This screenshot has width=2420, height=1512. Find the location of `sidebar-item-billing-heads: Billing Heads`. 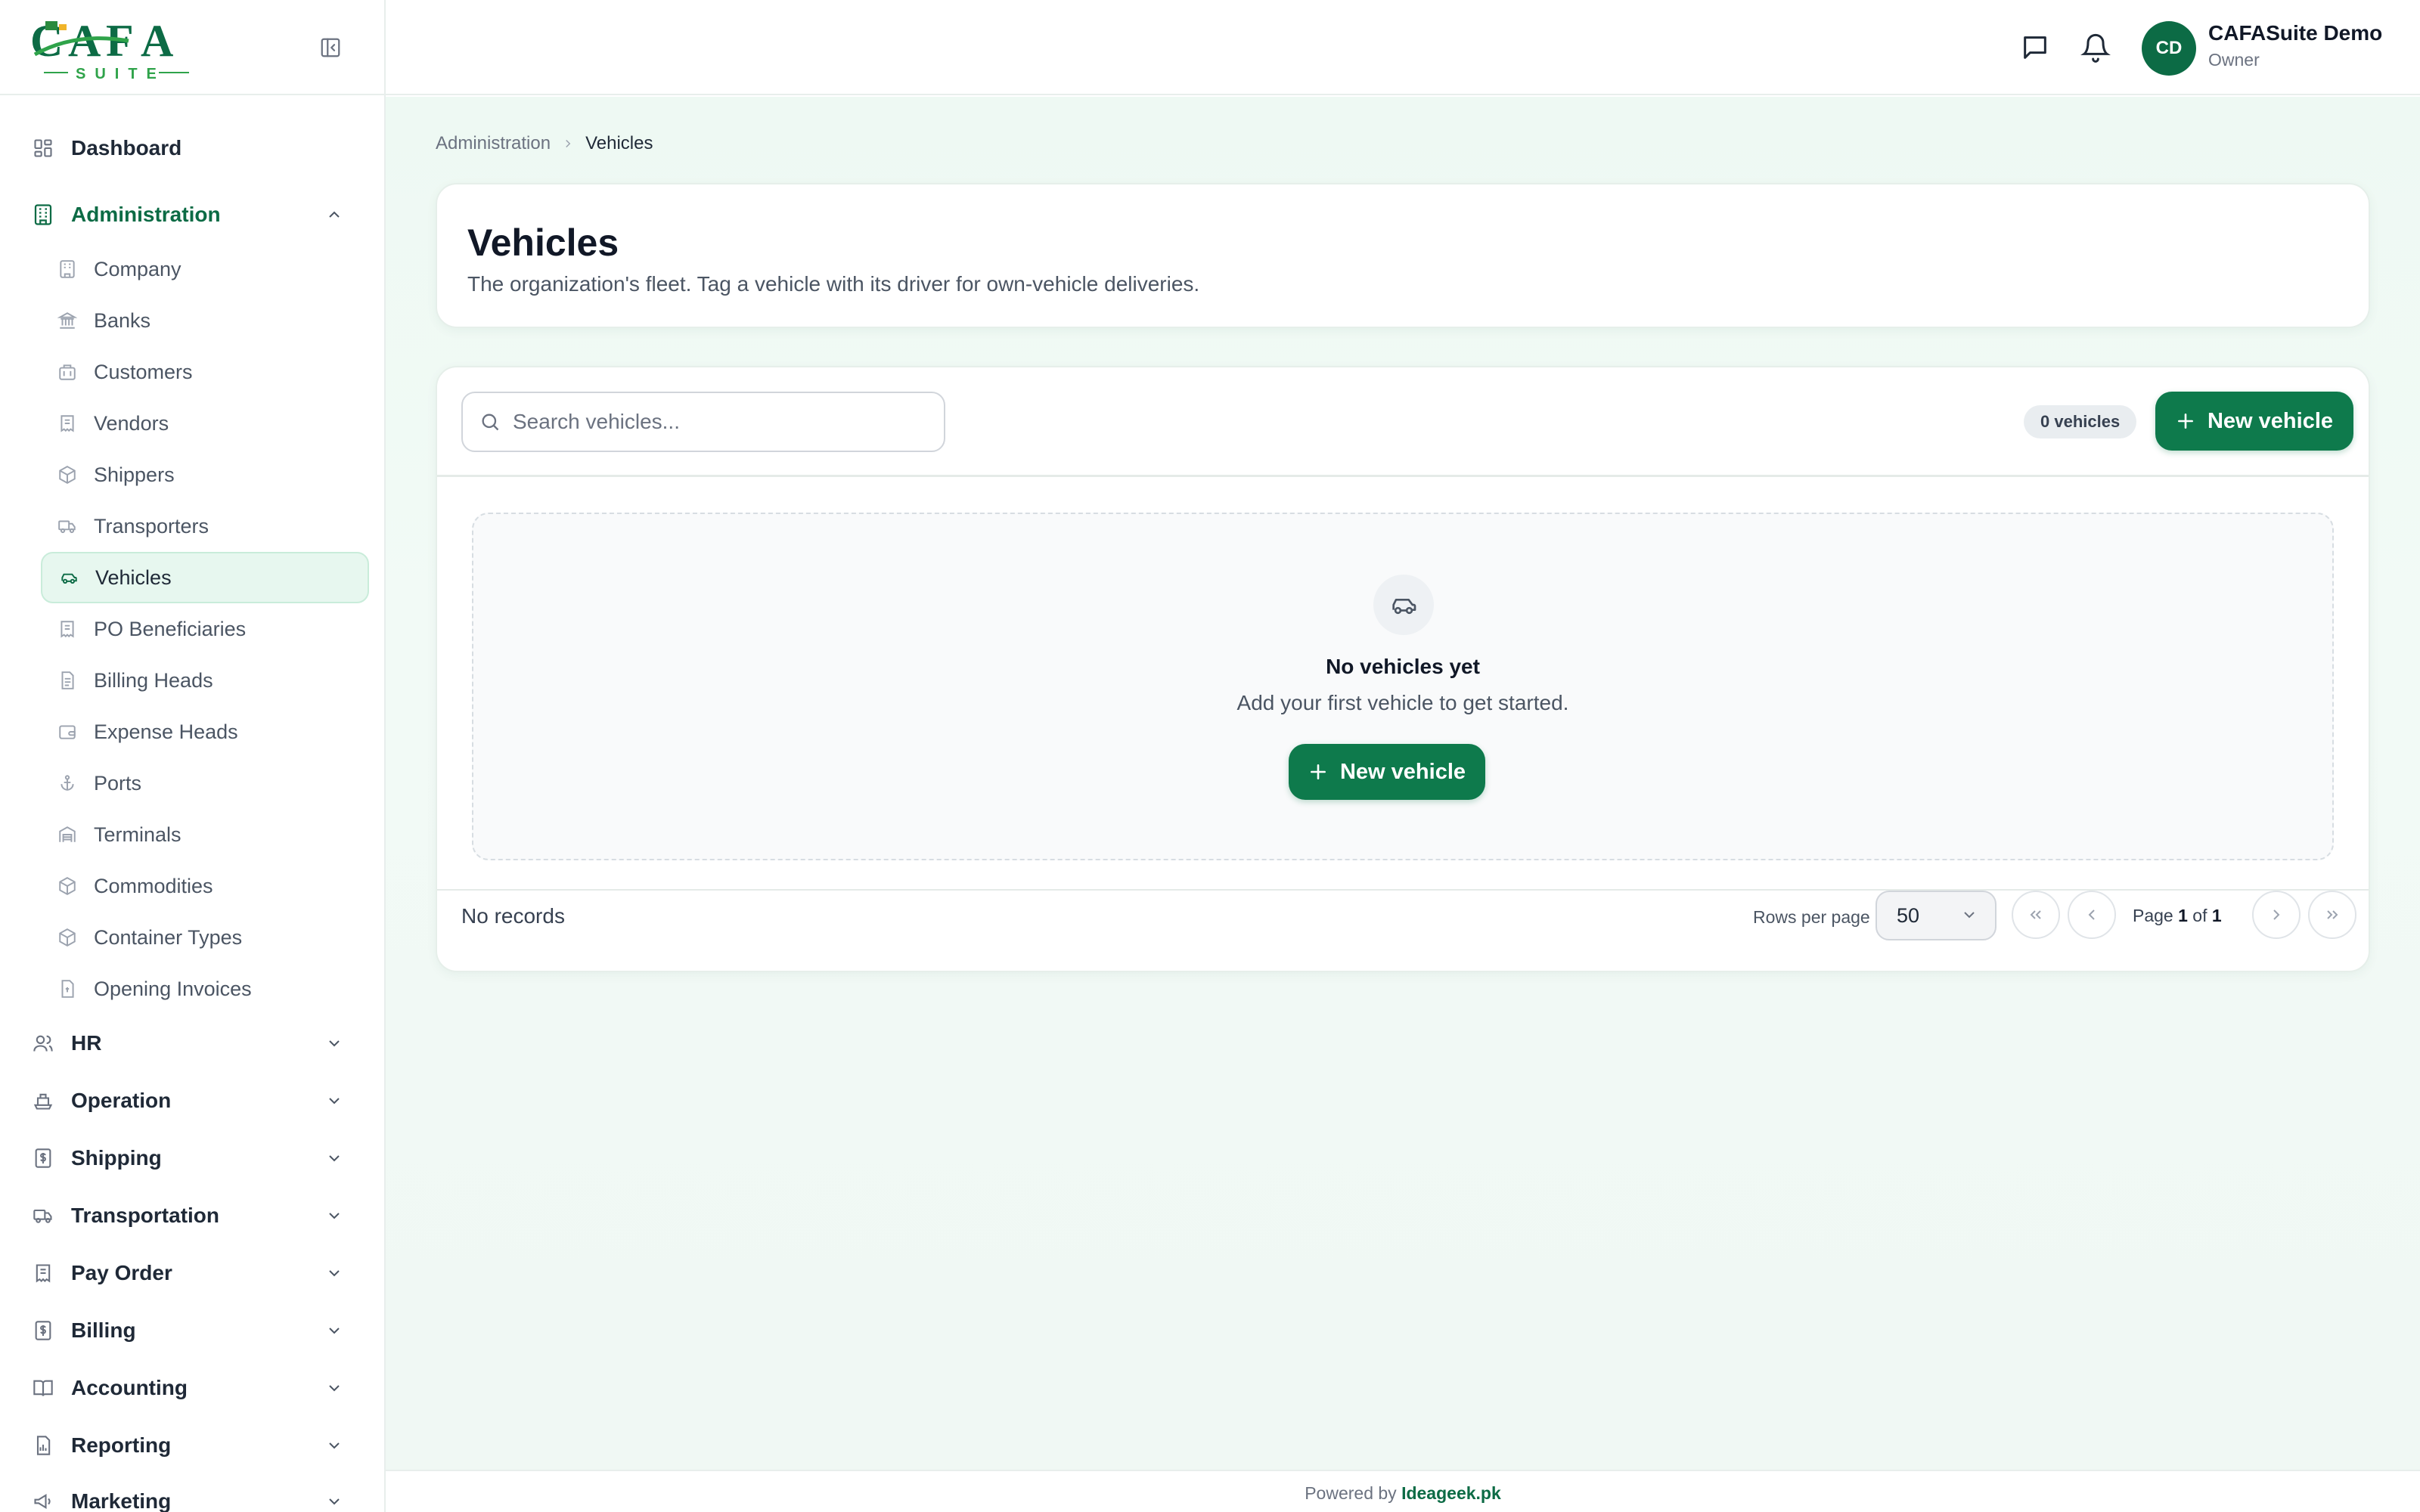

sidebar-item-billing-heads: Billing Heads is located at coordinates (205, 680).